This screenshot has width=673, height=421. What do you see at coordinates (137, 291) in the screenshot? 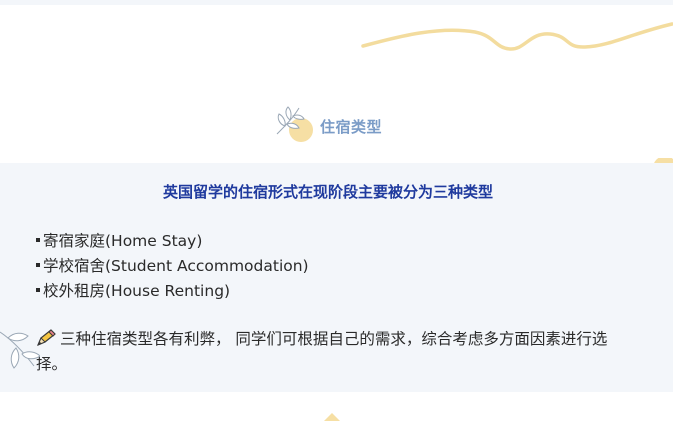
I see `list-item-label: 校外租房(House Renting)` at bounding box center [137, 291].